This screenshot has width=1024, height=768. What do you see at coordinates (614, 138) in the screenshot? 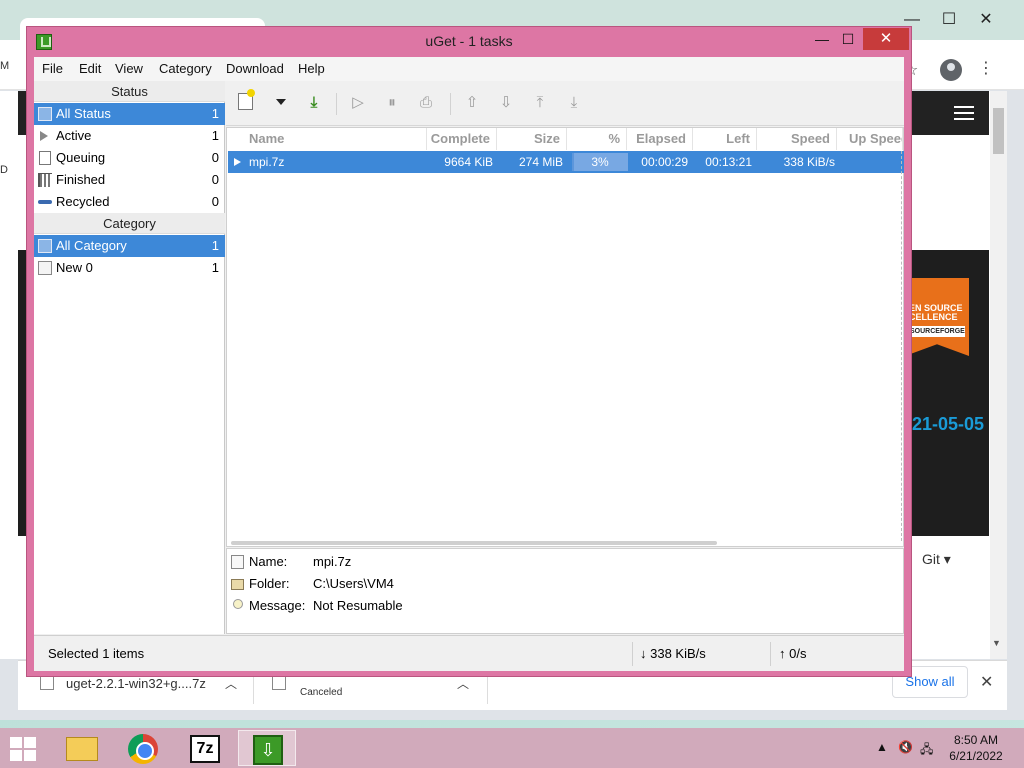
I see `column-header-label: %` at bounding box center [614, 138].